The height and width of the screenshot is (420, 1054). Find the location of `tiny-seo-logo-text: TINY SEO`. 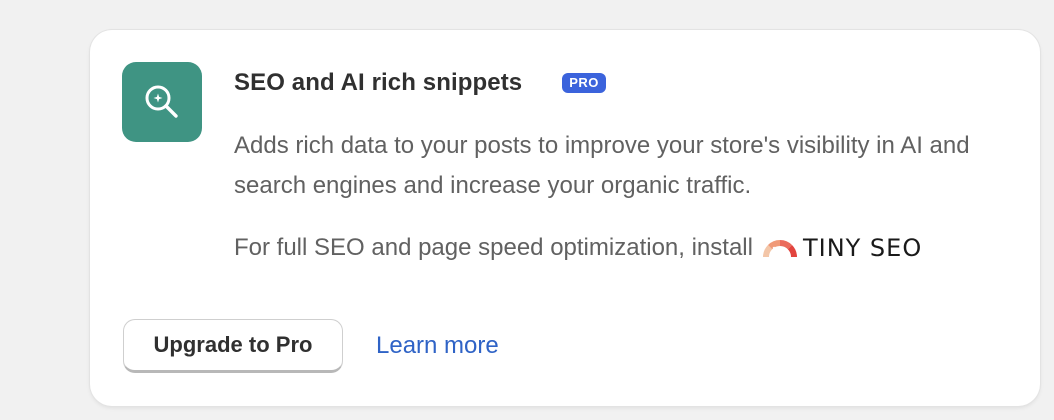

tiny-seo-logo-text: TINY SEO is located at coordinates (862, 248).